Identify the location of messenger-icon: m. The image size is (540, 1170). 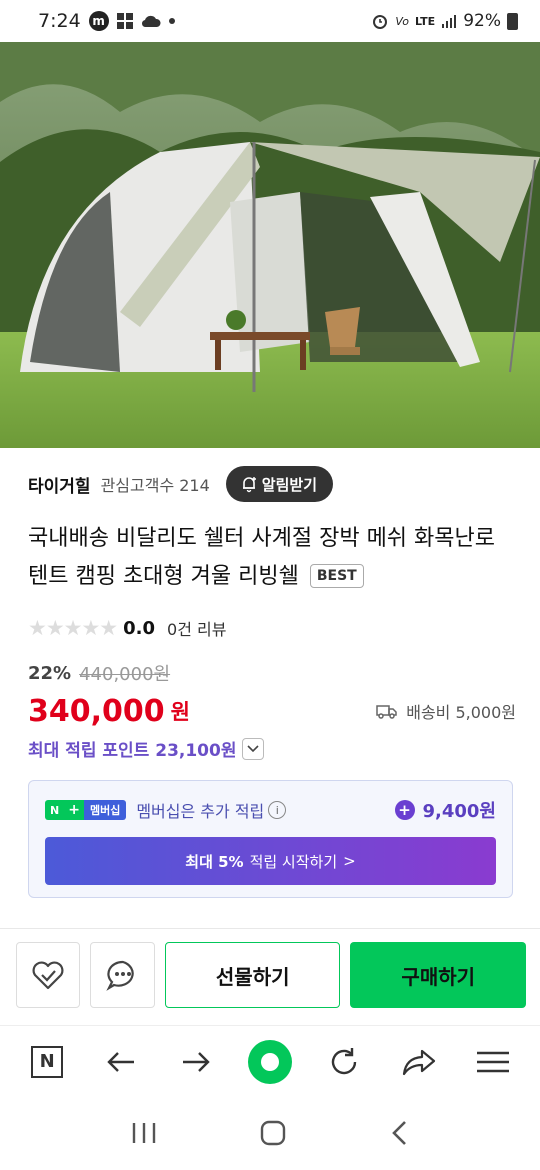
(98, 21).